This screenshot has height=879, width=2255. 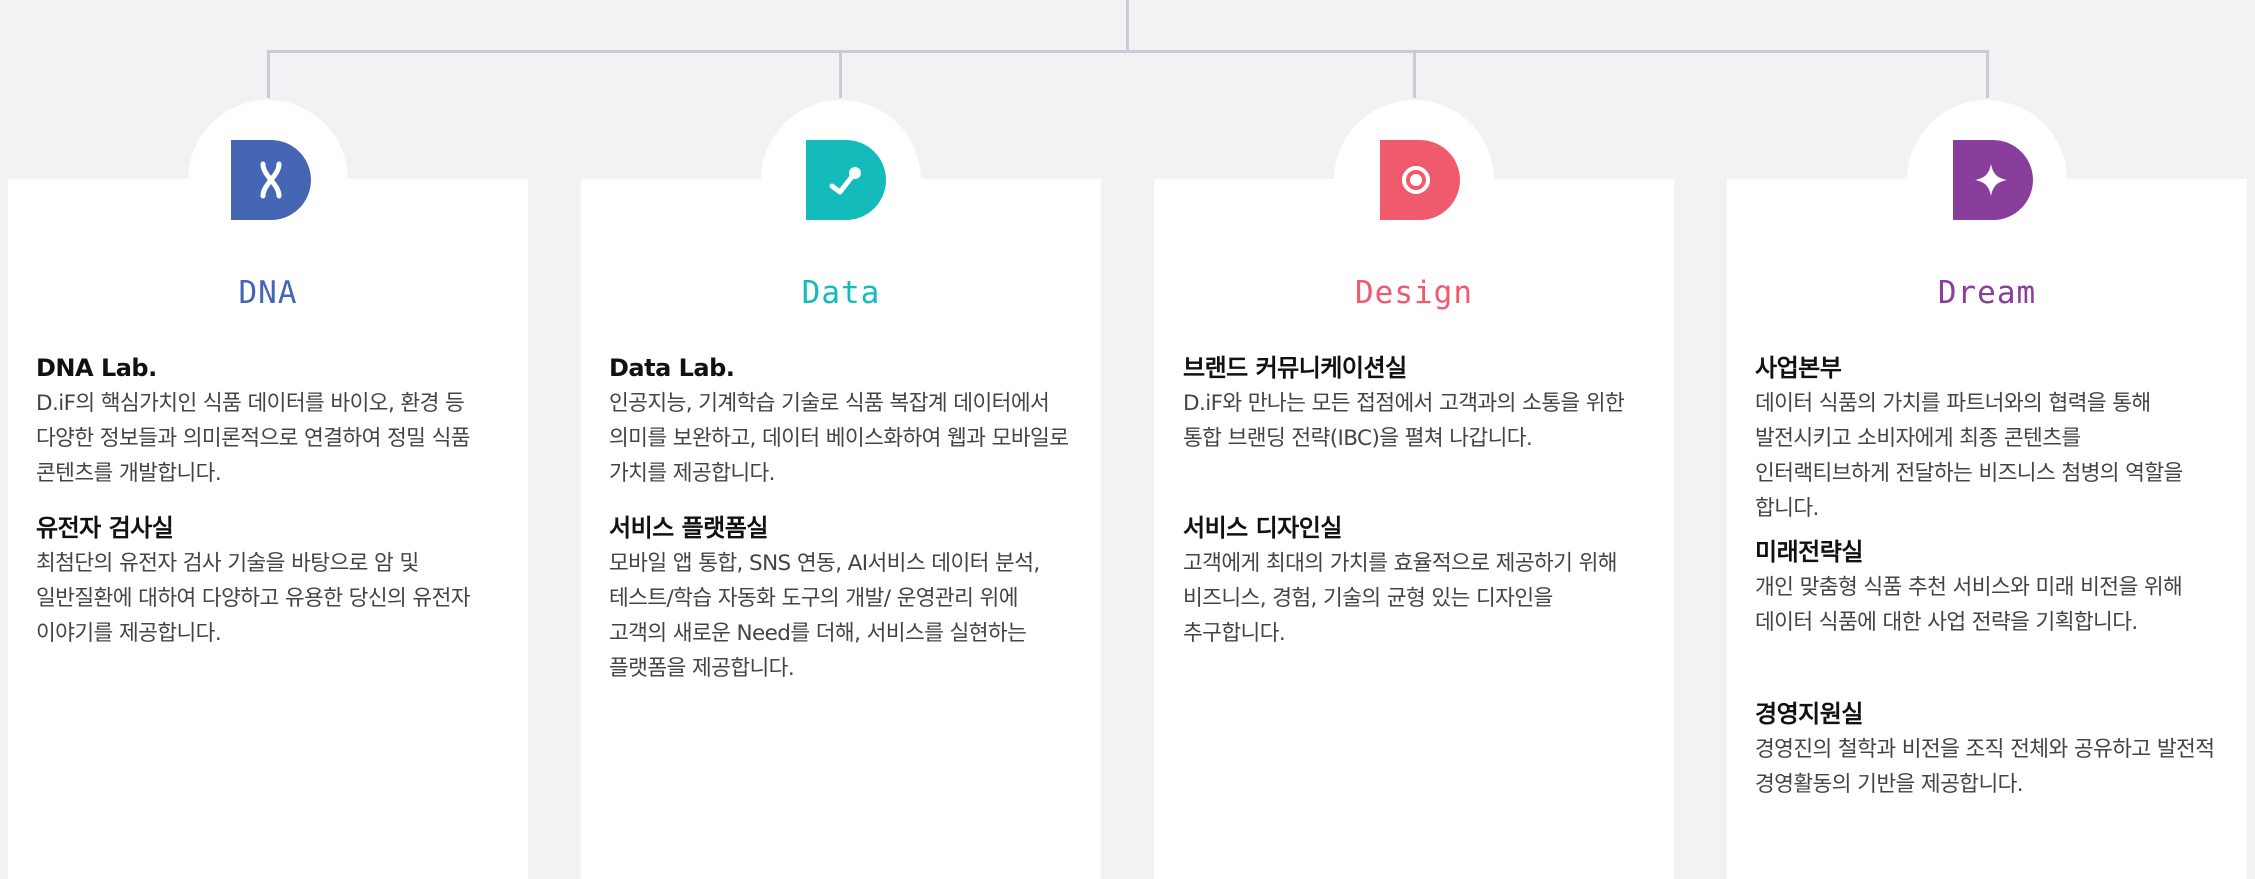 I want to click on section-heading: 유전자 검사실, so click(x=105, y=528).